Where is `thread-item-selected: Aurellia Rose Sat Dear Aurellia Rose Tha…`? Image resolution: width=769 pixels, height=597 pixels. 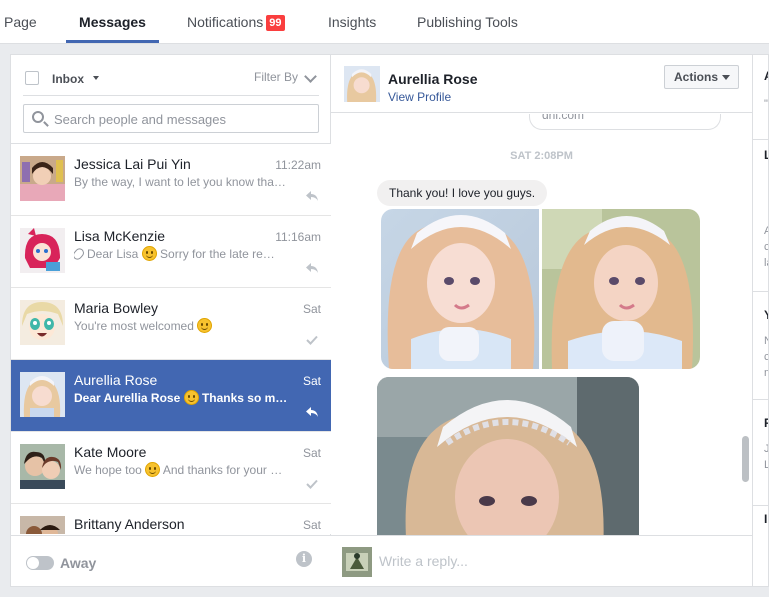
thread-item-selected: Aurellia Rose Sat Dear Aurellia Rose Tha… is located at coordinates (171, 396).